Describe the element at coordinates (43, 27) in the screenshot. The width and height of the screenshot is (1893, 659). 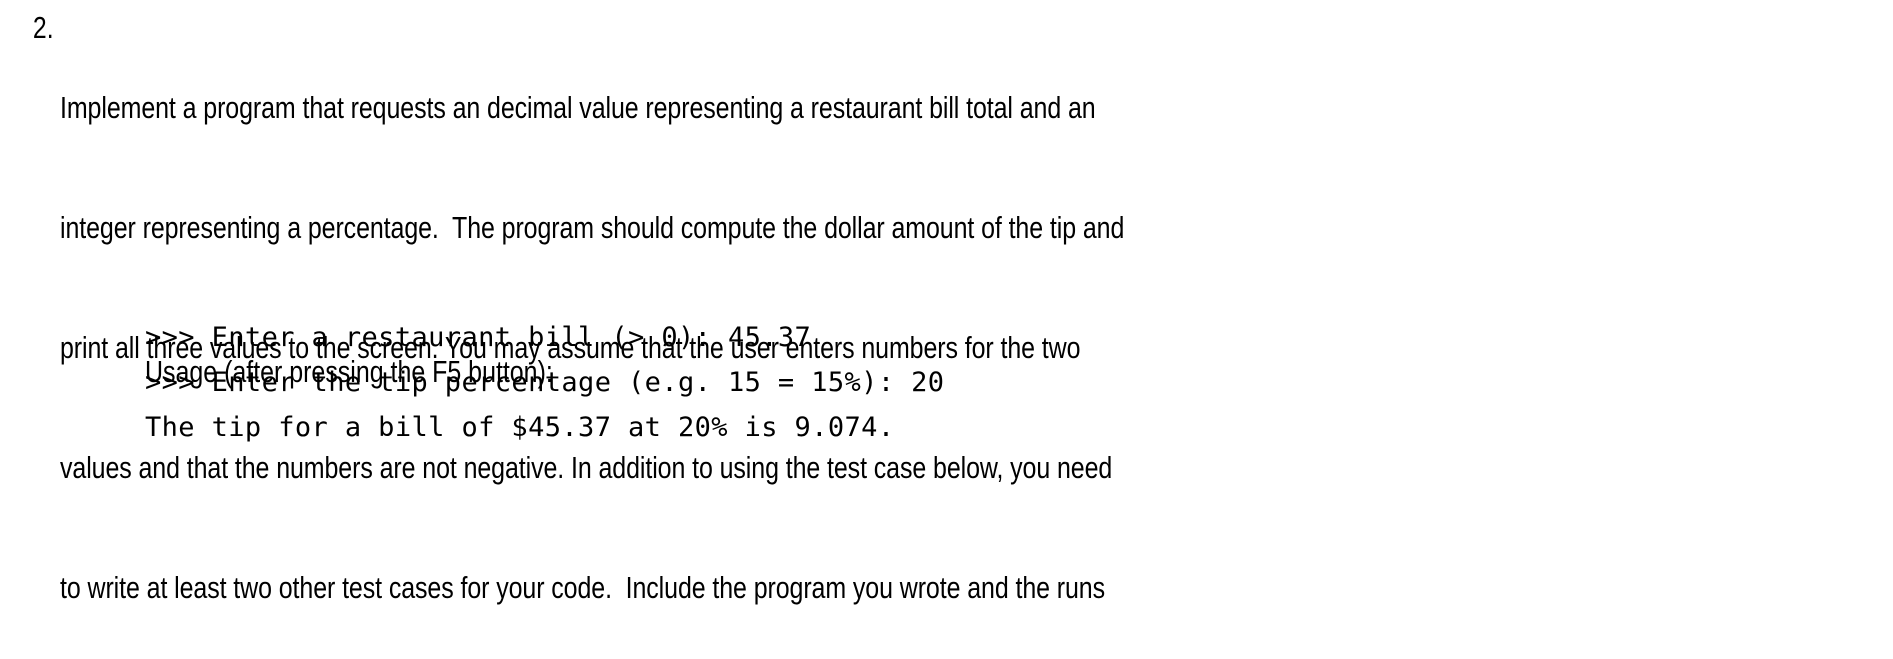
I see `list-item-number: 2.` at that location.